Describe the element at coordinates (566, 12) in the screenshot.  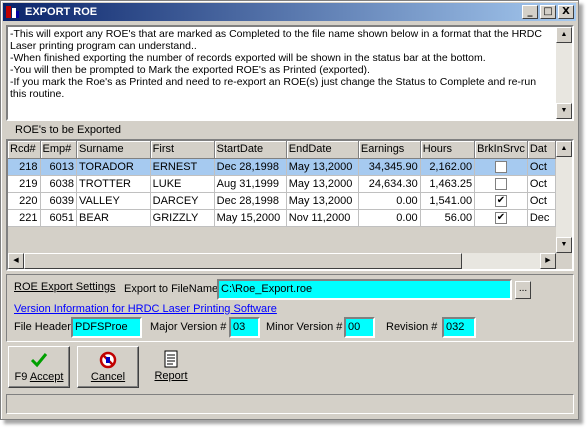
I see `close-button: X` at that location.